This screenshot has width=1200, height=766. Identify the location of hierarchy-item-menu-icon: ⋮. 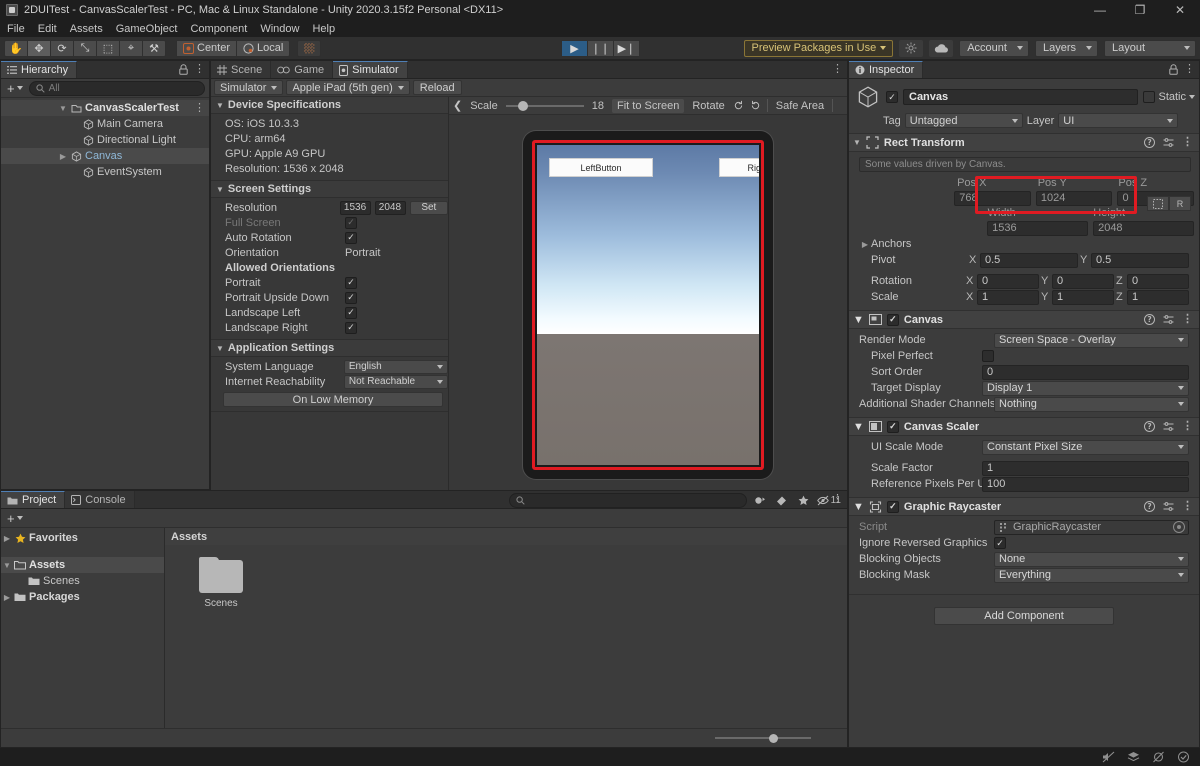
(199, 108).